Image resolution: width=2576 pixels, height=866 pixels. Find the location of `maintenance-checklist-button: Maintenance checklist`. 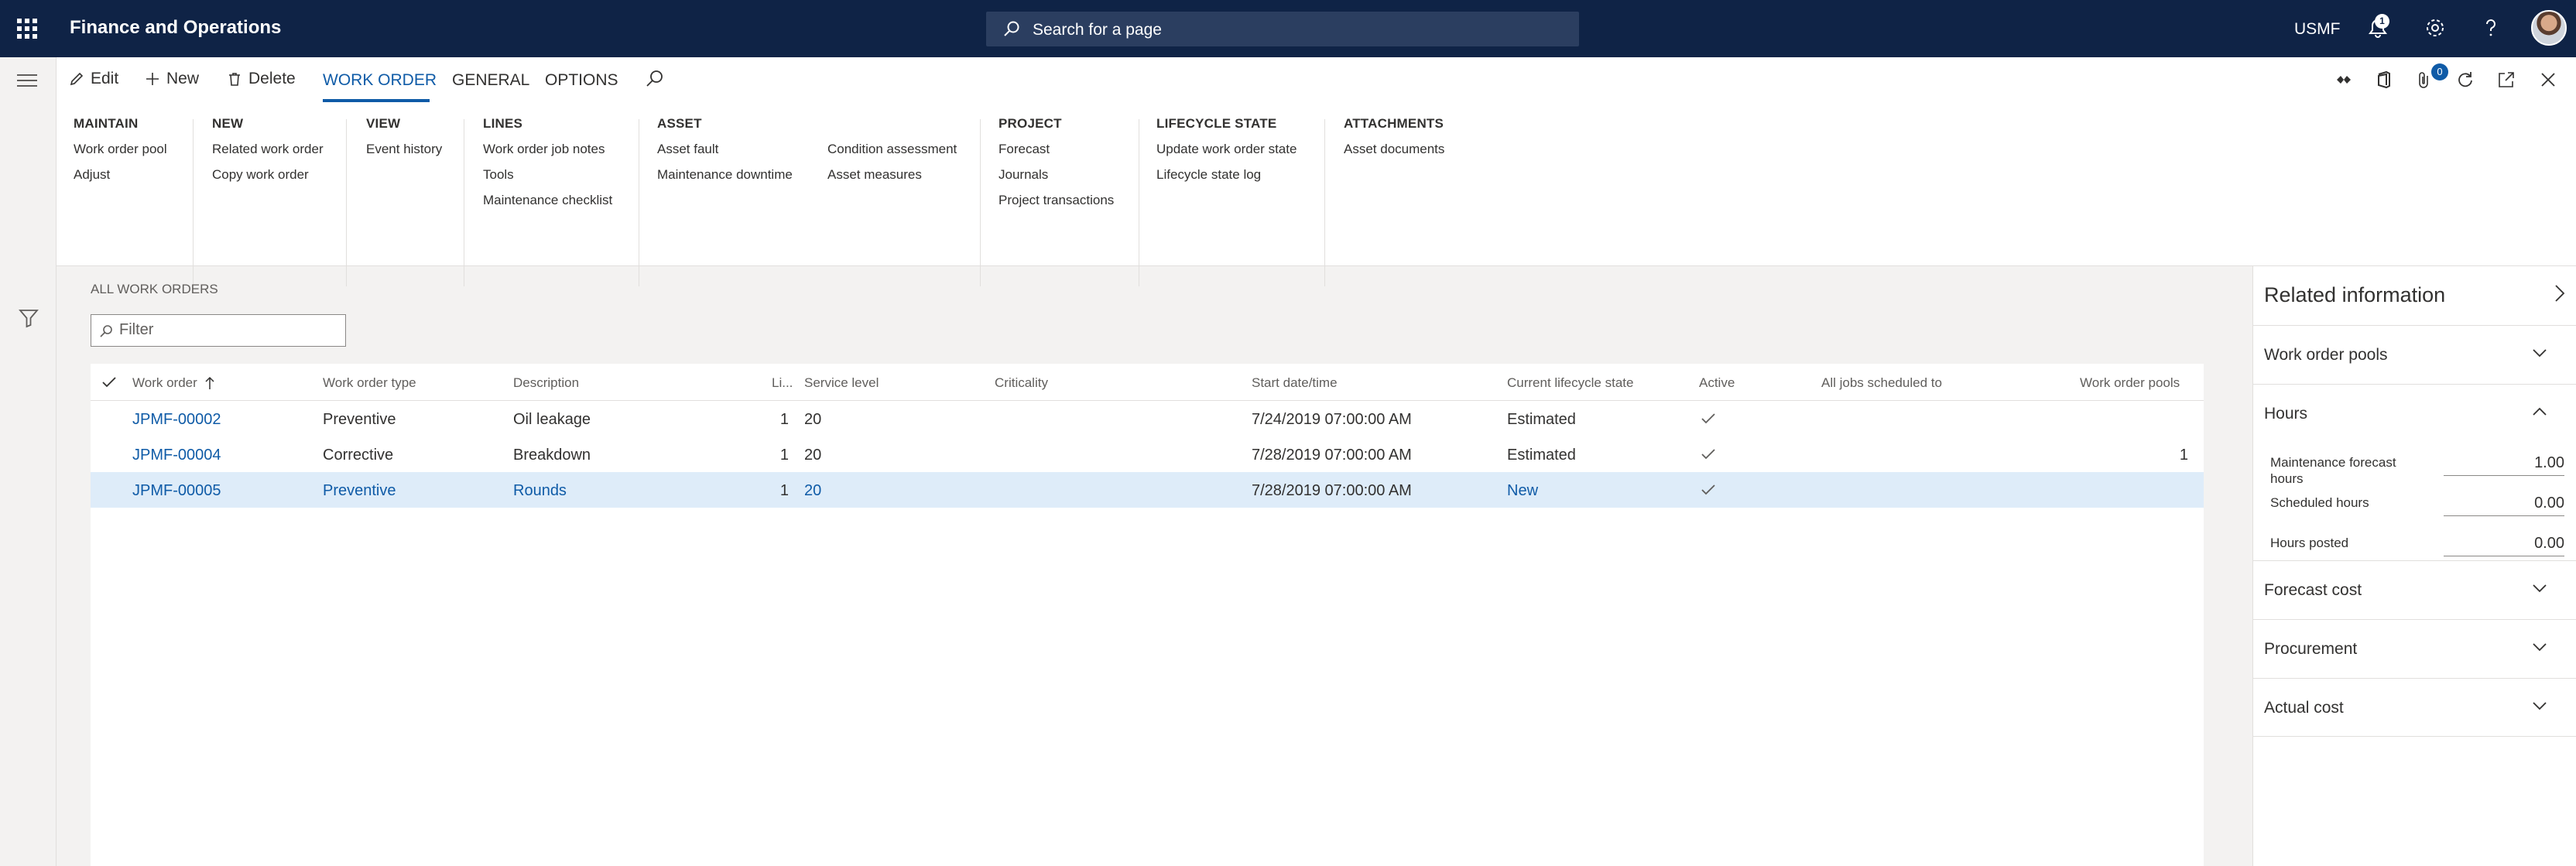

maintenance-checklist-button: Maintenance checklist is located at coordinates (547, 200).